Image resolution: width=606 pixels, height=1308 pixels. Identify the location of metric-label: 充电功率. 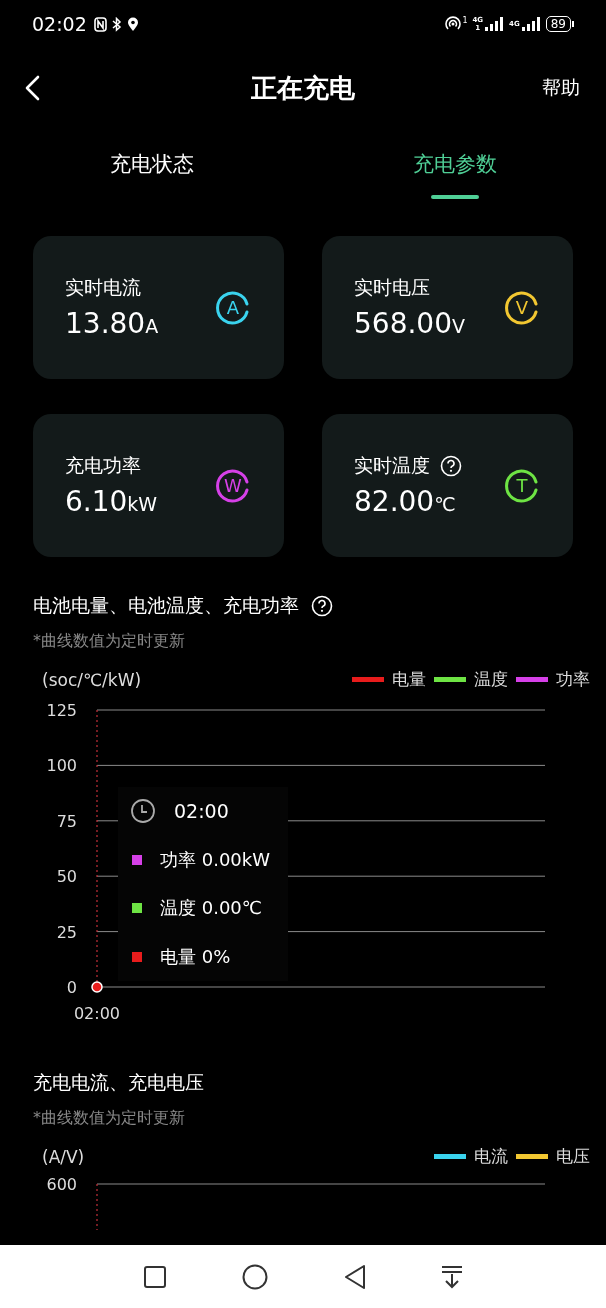
(103, 465).